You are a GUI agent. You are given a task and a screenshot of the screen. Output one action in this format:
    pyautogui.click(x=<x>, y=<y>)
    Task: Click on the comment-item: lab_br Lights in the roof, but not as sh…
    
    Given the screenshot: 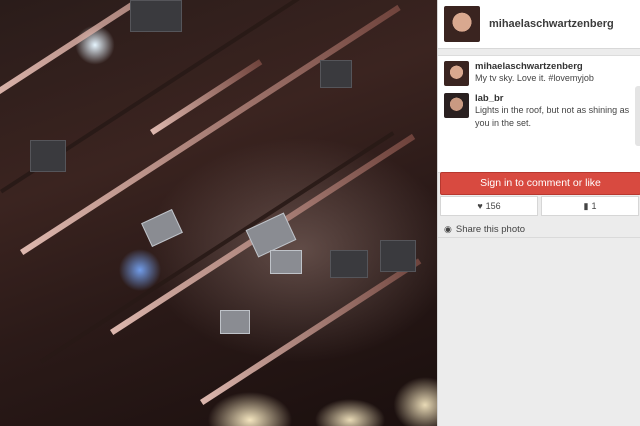 What is the action you would take?
    pyautogui.click(x=539, y=112)
    